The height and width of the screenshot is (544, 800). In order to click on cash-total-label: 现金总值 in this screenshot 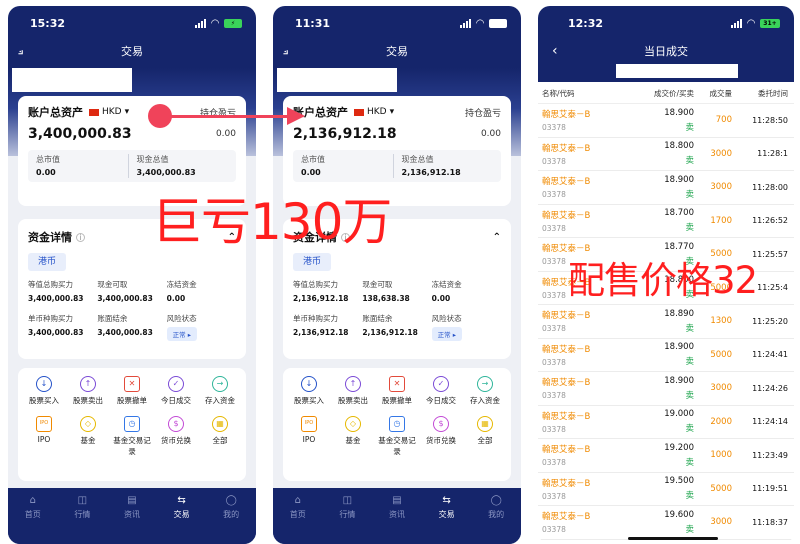, I will do `click(152, 159)`.